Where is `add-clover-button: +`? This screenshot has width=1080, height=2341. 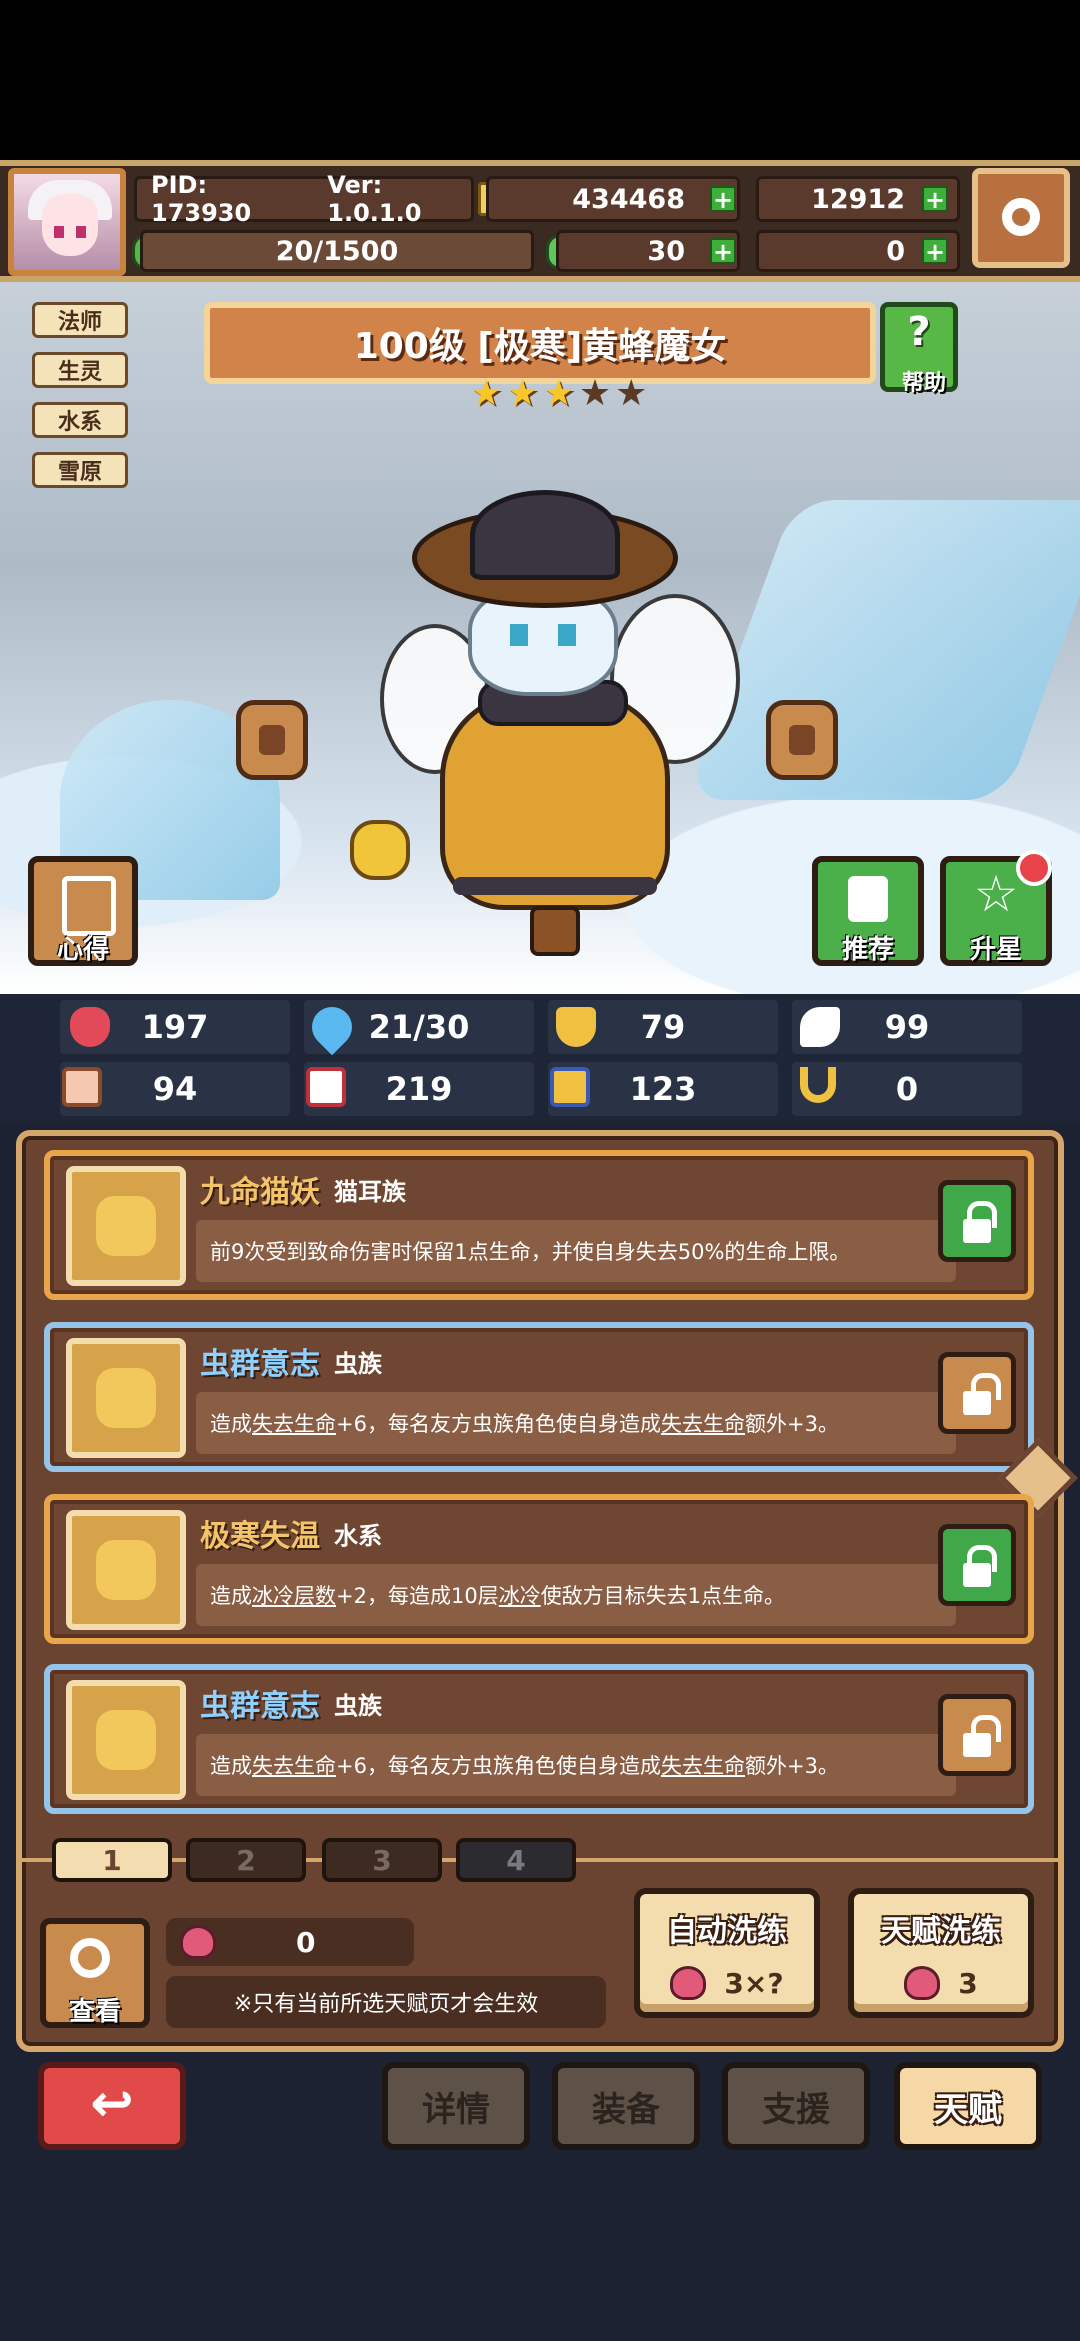
add-clover-button: + is located at coordinates (723, 251).